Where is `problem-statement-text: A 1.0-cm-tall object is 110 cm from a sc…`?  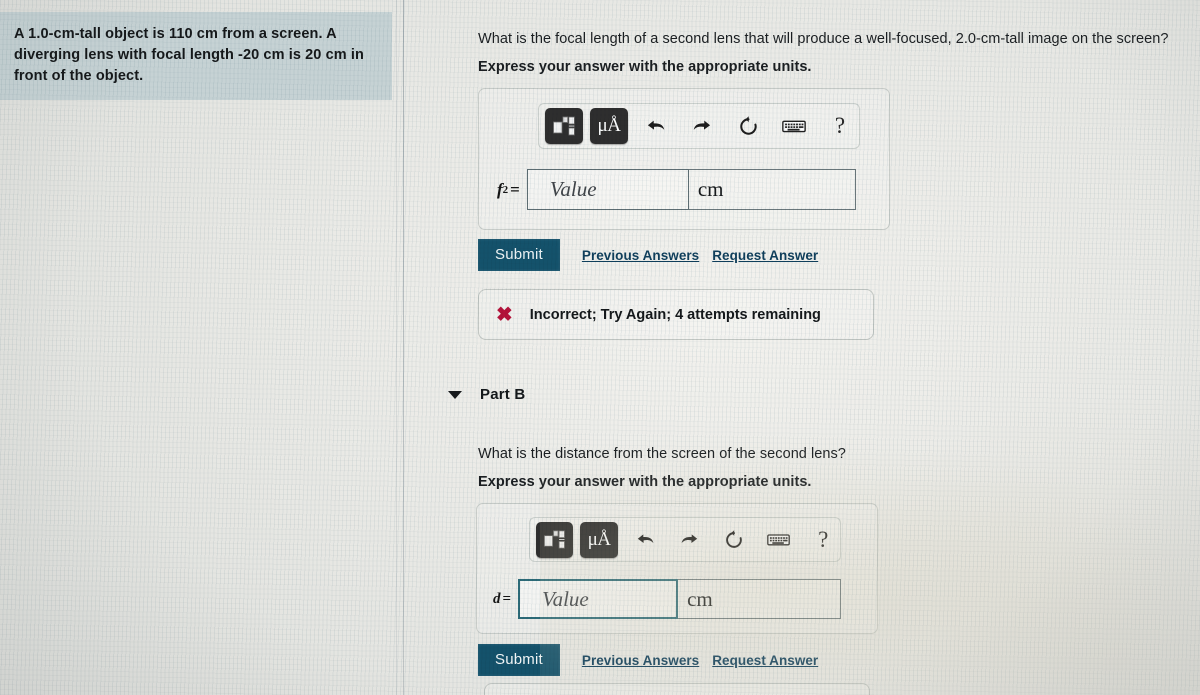 problem-statement-text: A 1.0-cm-tall object is 110 cm from a sc… is located at coordinates (189, 55).